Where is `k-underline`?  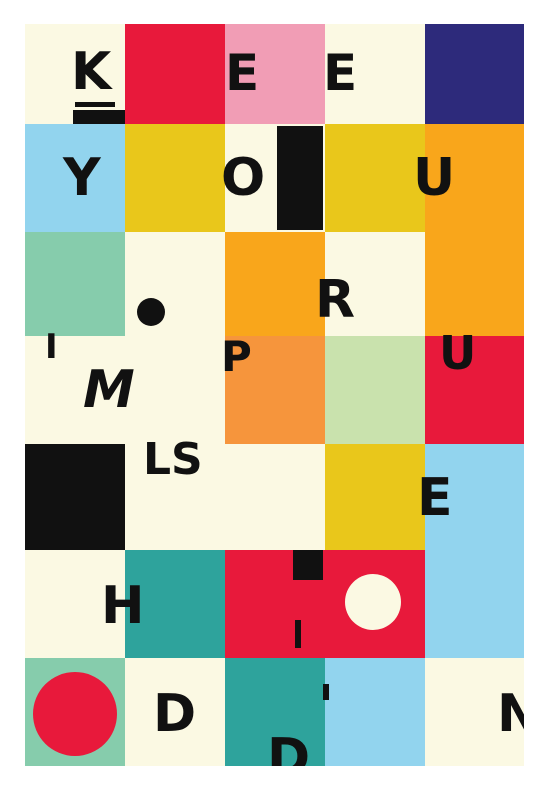
k-underline is located at coordinates (95, 104).